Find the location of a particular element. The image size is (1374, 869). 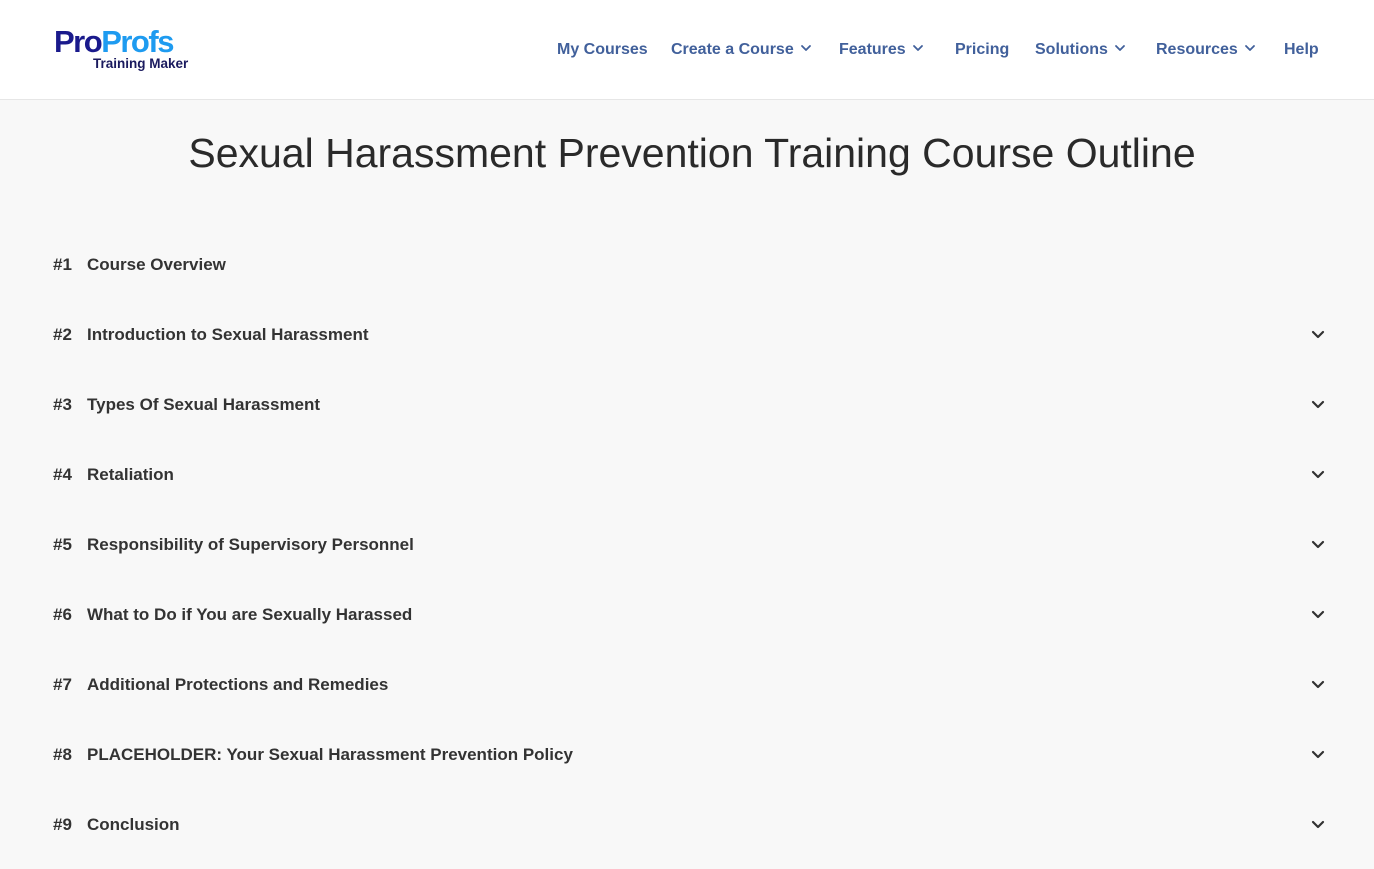

outline-item-label: Introduction to Sexual Harassment is located at coordinates (228, 334).